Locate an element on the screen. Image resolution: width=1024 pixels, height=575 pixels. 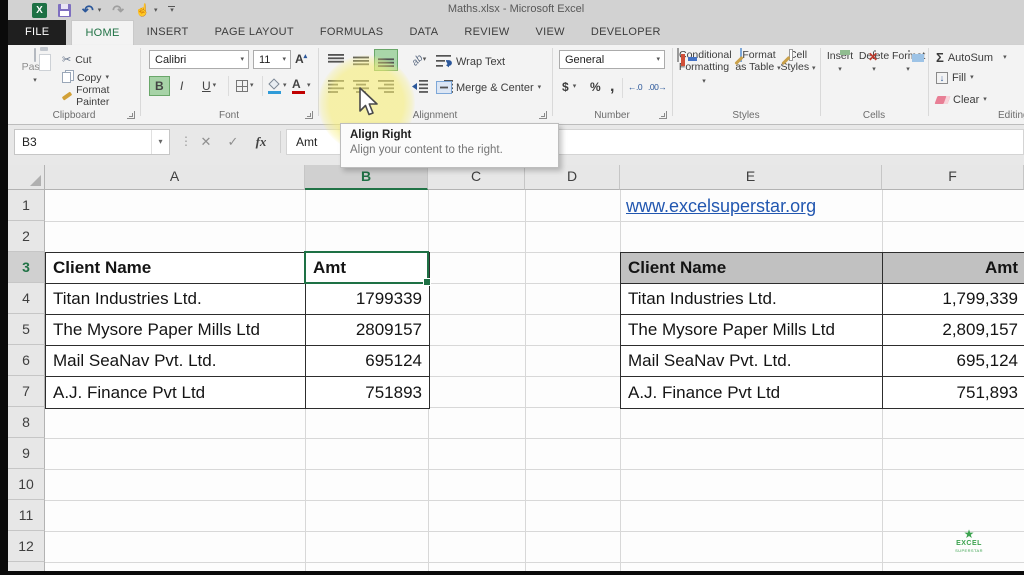
column-header-a: A is located at coordinates (175, 177).